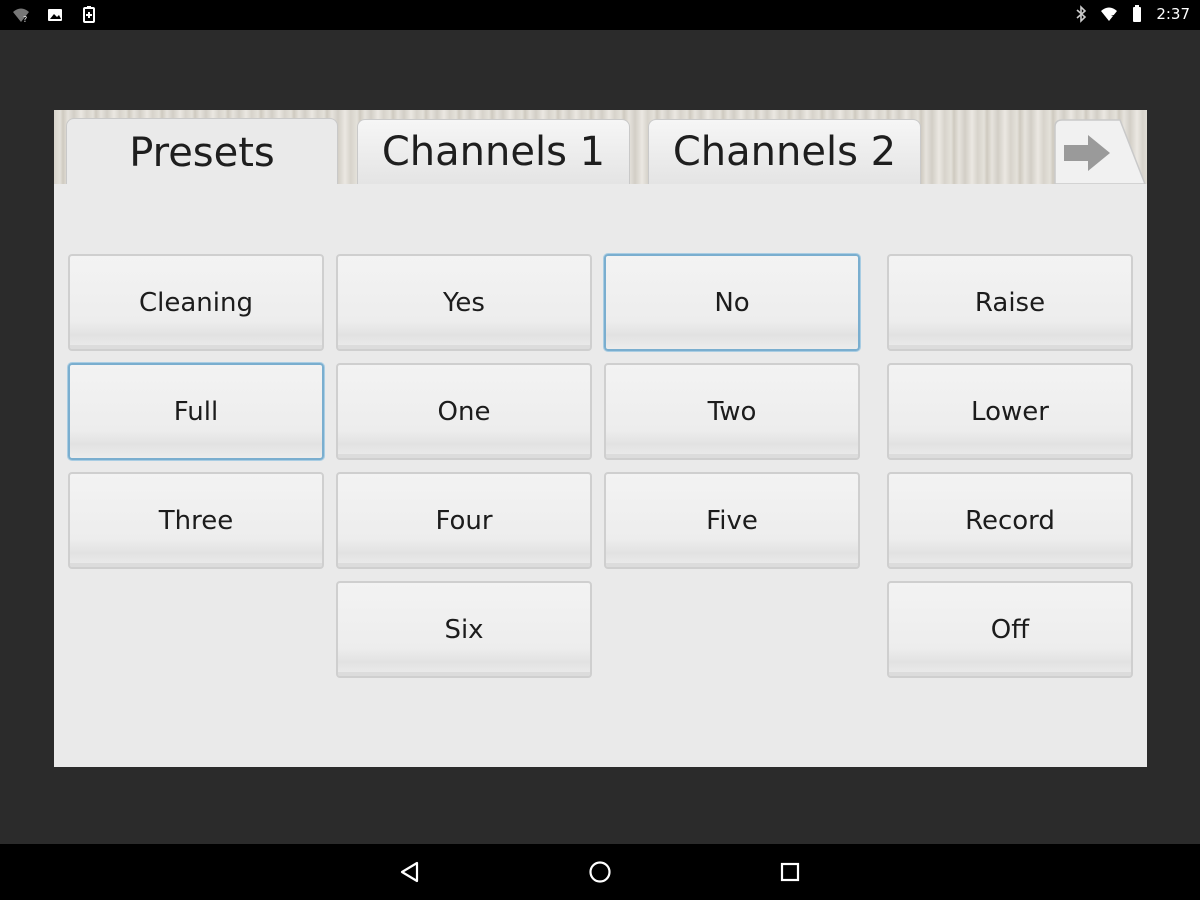  I want to click on preset-one-button: One, so click(464, 411).